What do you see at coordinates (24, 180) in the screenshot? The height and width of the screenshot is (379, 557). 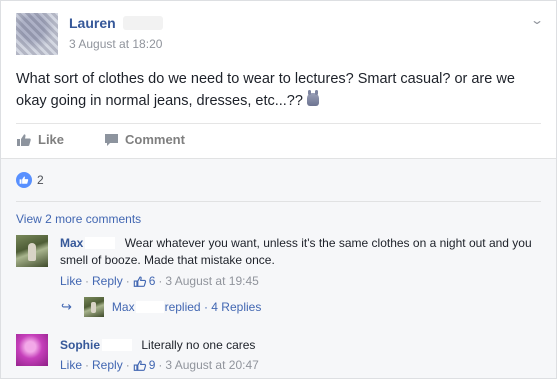 I see `like-reaction-icon` at bounding box center [24, 180].